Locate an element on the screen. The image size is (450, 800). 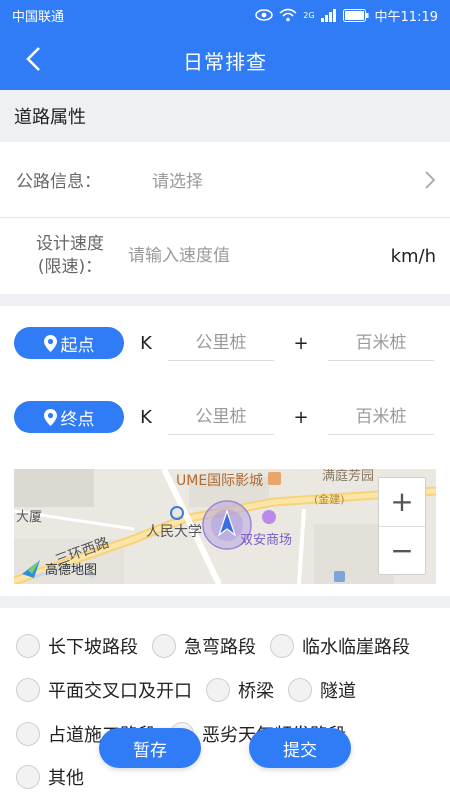
page-title: 日常排查 is located at coordinates (225, 61).